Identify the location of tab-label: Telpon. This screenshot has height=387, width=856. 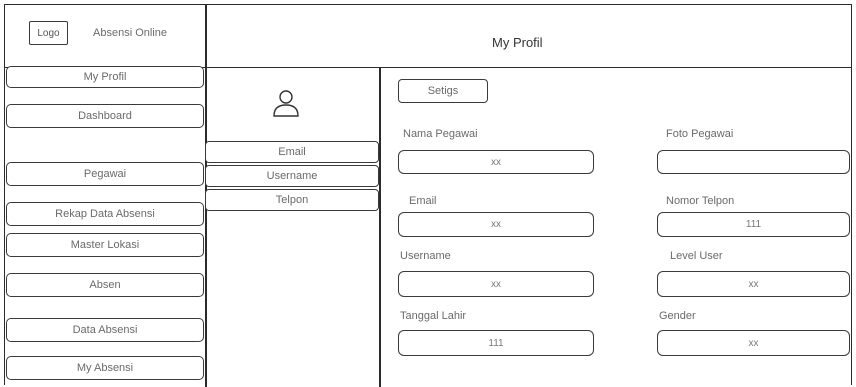
(292, 200).